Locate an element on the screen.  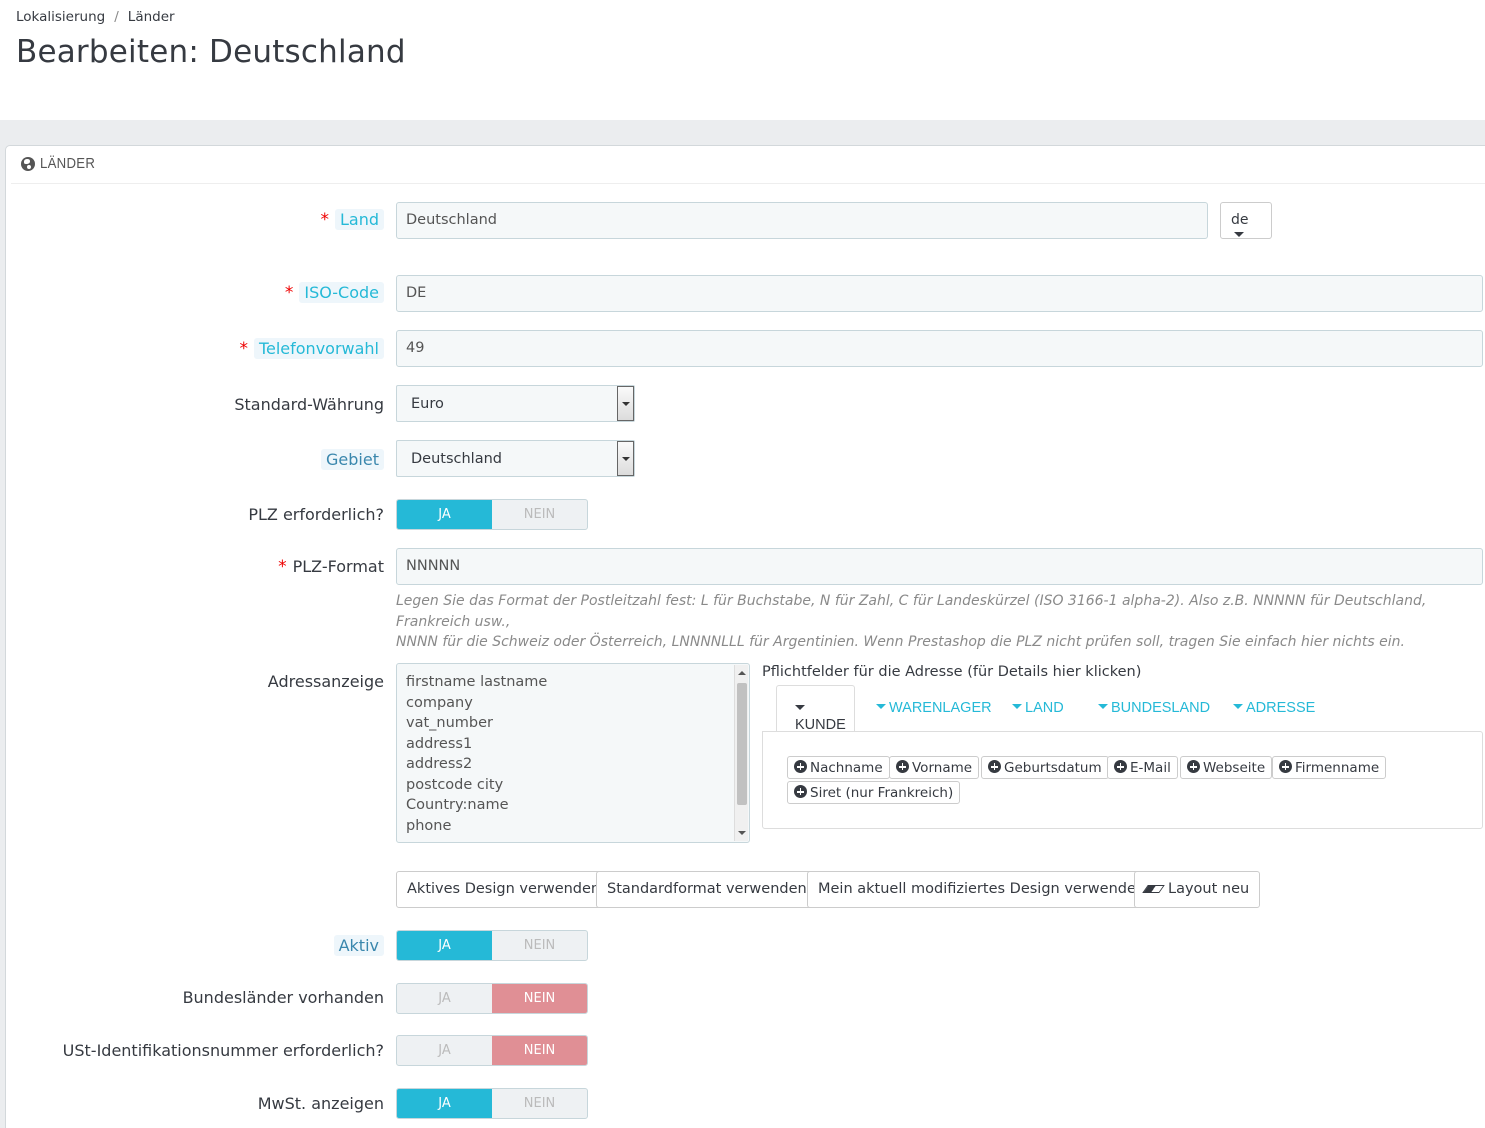
eraser-icon is located at coordinates (1153, 889).